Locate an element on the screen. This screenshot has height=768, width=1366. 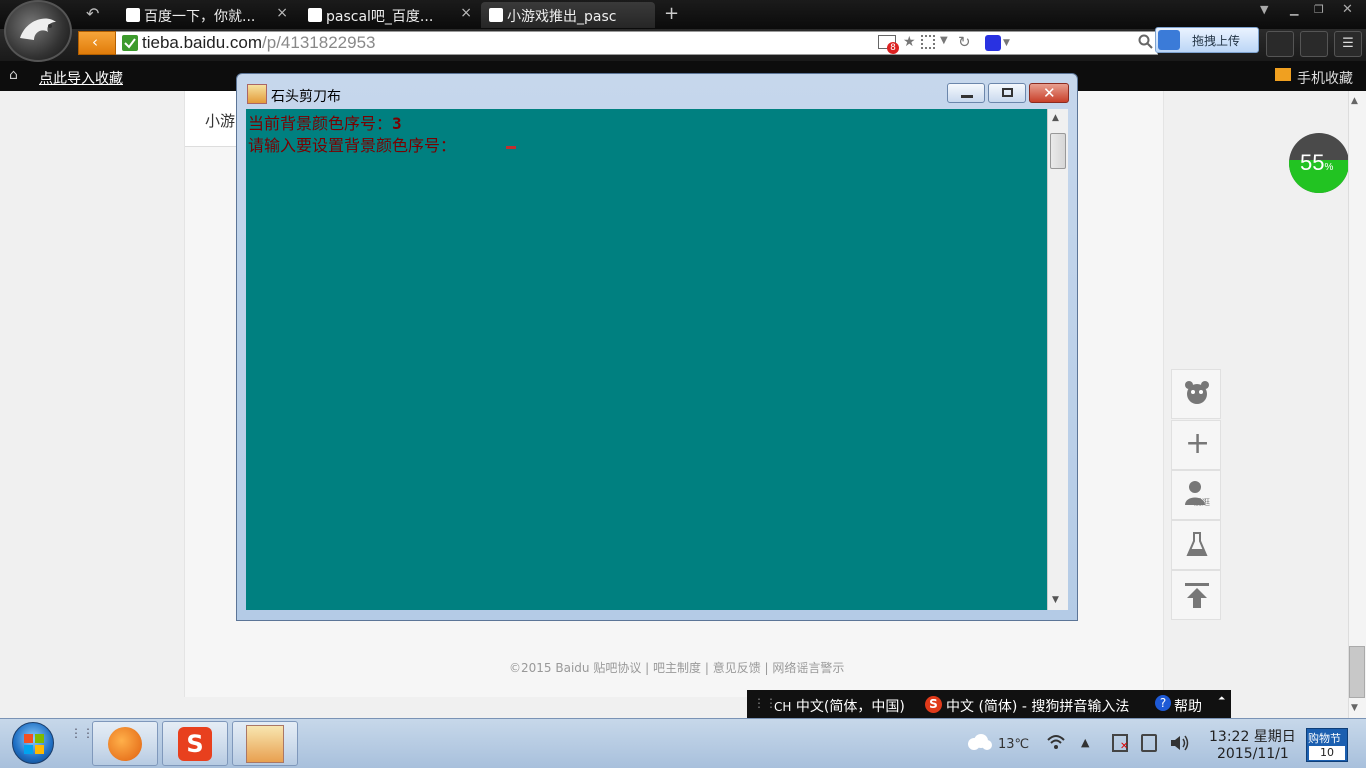
game-controller-icon is located at coordinates (1280, 44).